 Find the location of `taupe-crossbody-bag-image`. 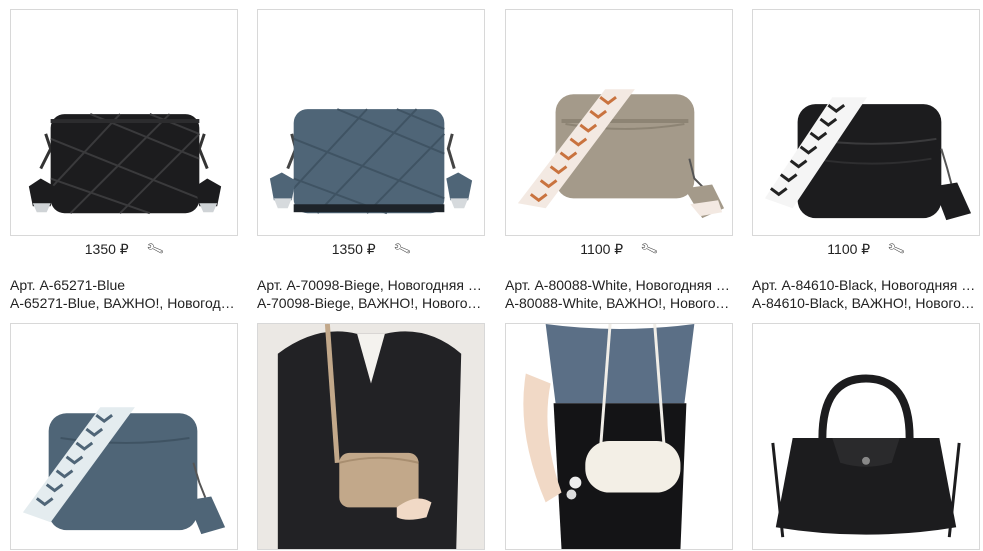

taupe-crossbody-bag-image is located at coordinates (621, 154).